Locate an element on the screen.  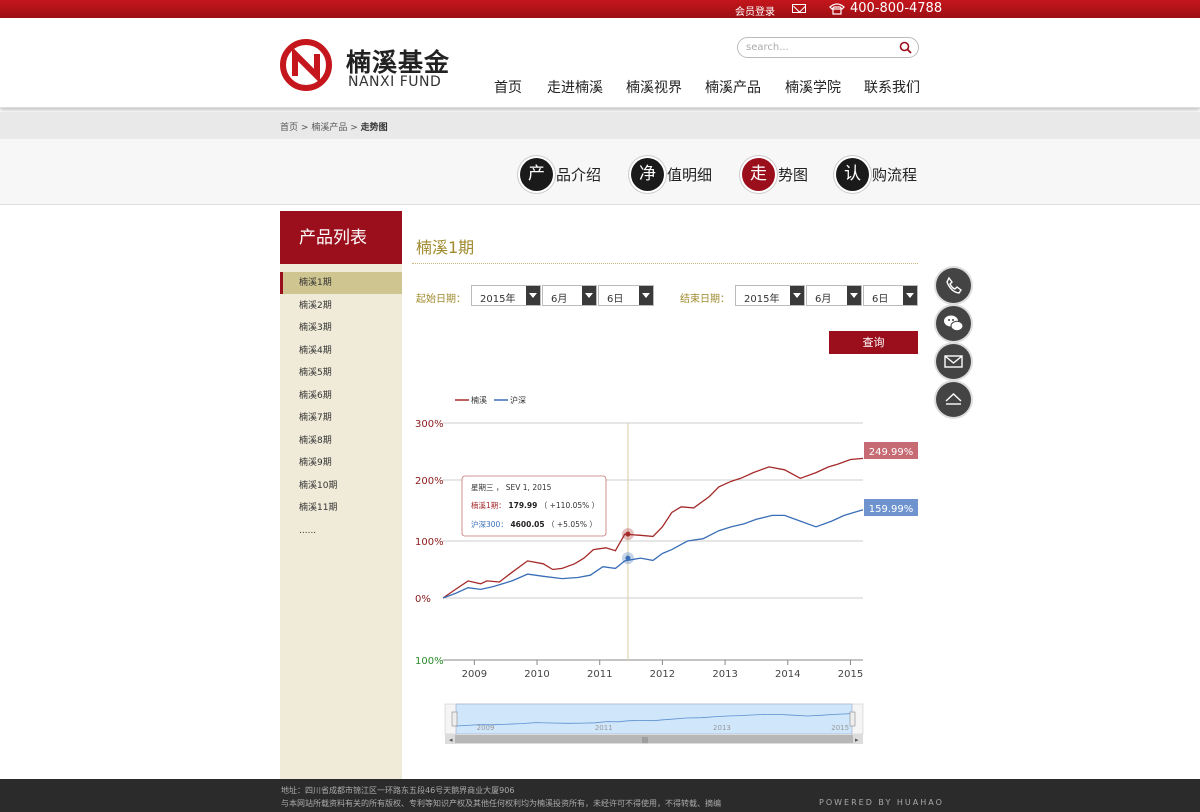
start-day-select: 6日 is located at coordinates (626, 295).